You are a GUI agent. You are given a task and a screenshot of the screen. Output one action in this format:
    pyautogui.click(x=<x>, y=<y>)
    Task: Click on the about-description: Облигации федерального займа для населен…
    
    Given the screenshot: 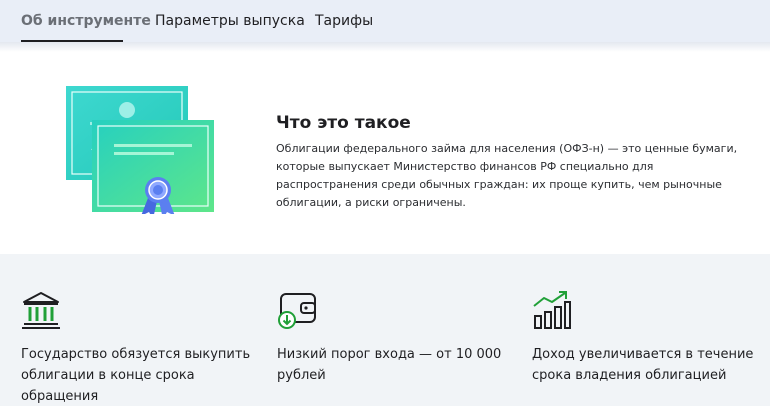 What is the action you would take?
    pyautogui.click(x=507, y=175)
    